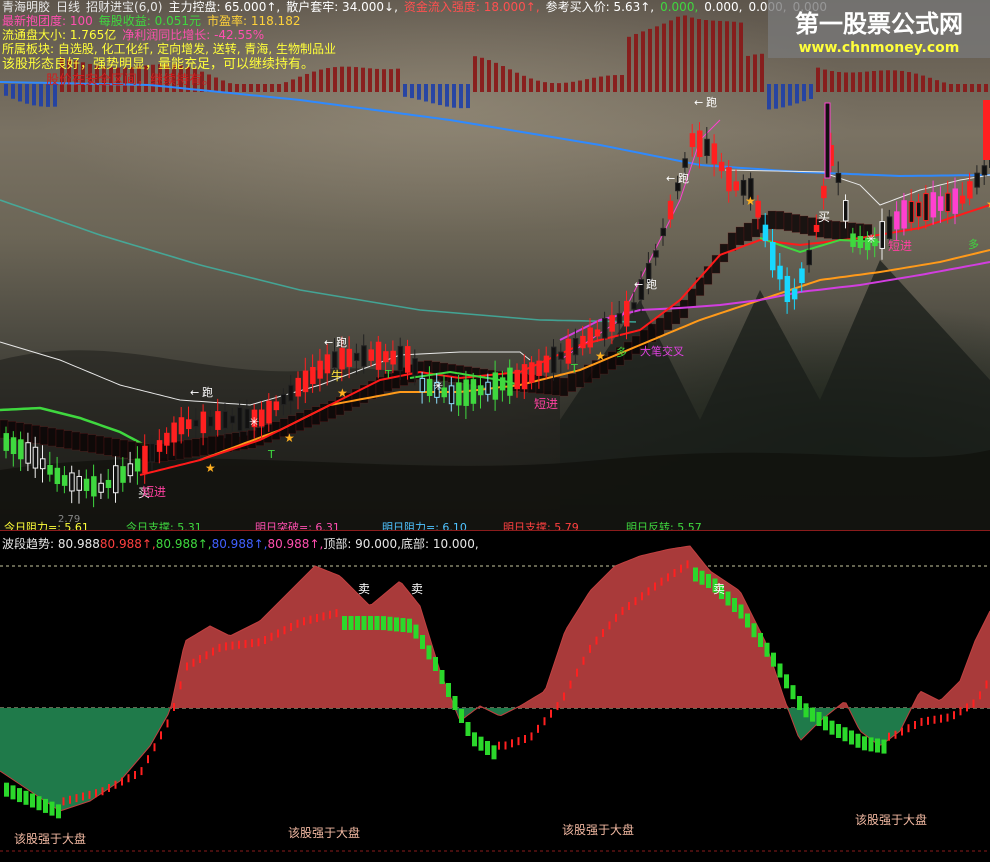 Image resolution: width=990 pixels, height=862 pixels. I want to click on run-arrow-icon: ←, so click(638, 284).